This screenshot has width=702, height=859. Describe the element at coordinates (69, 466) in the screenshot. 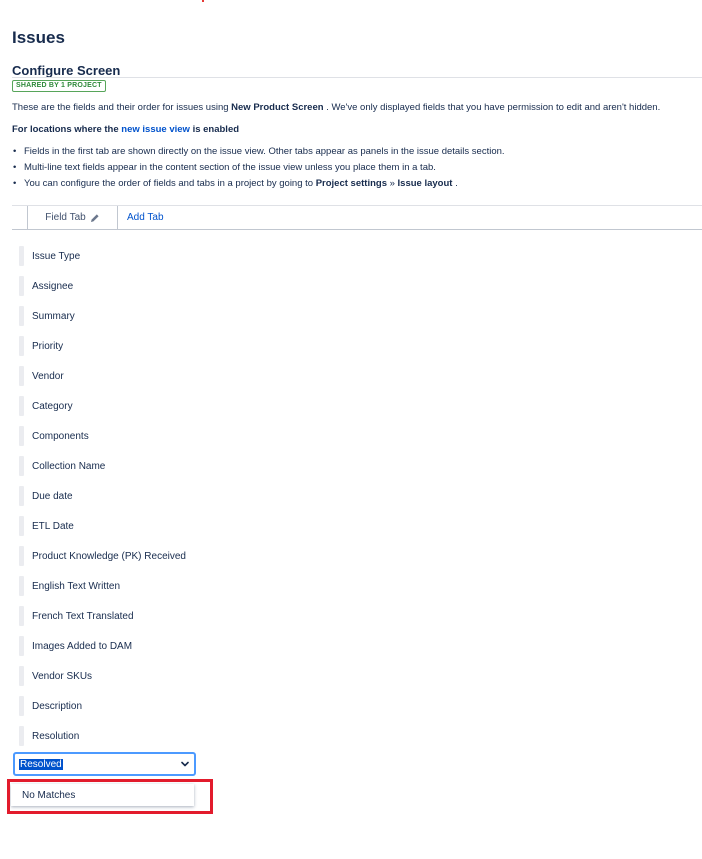

I see `field-label: Collection Name` at that location.